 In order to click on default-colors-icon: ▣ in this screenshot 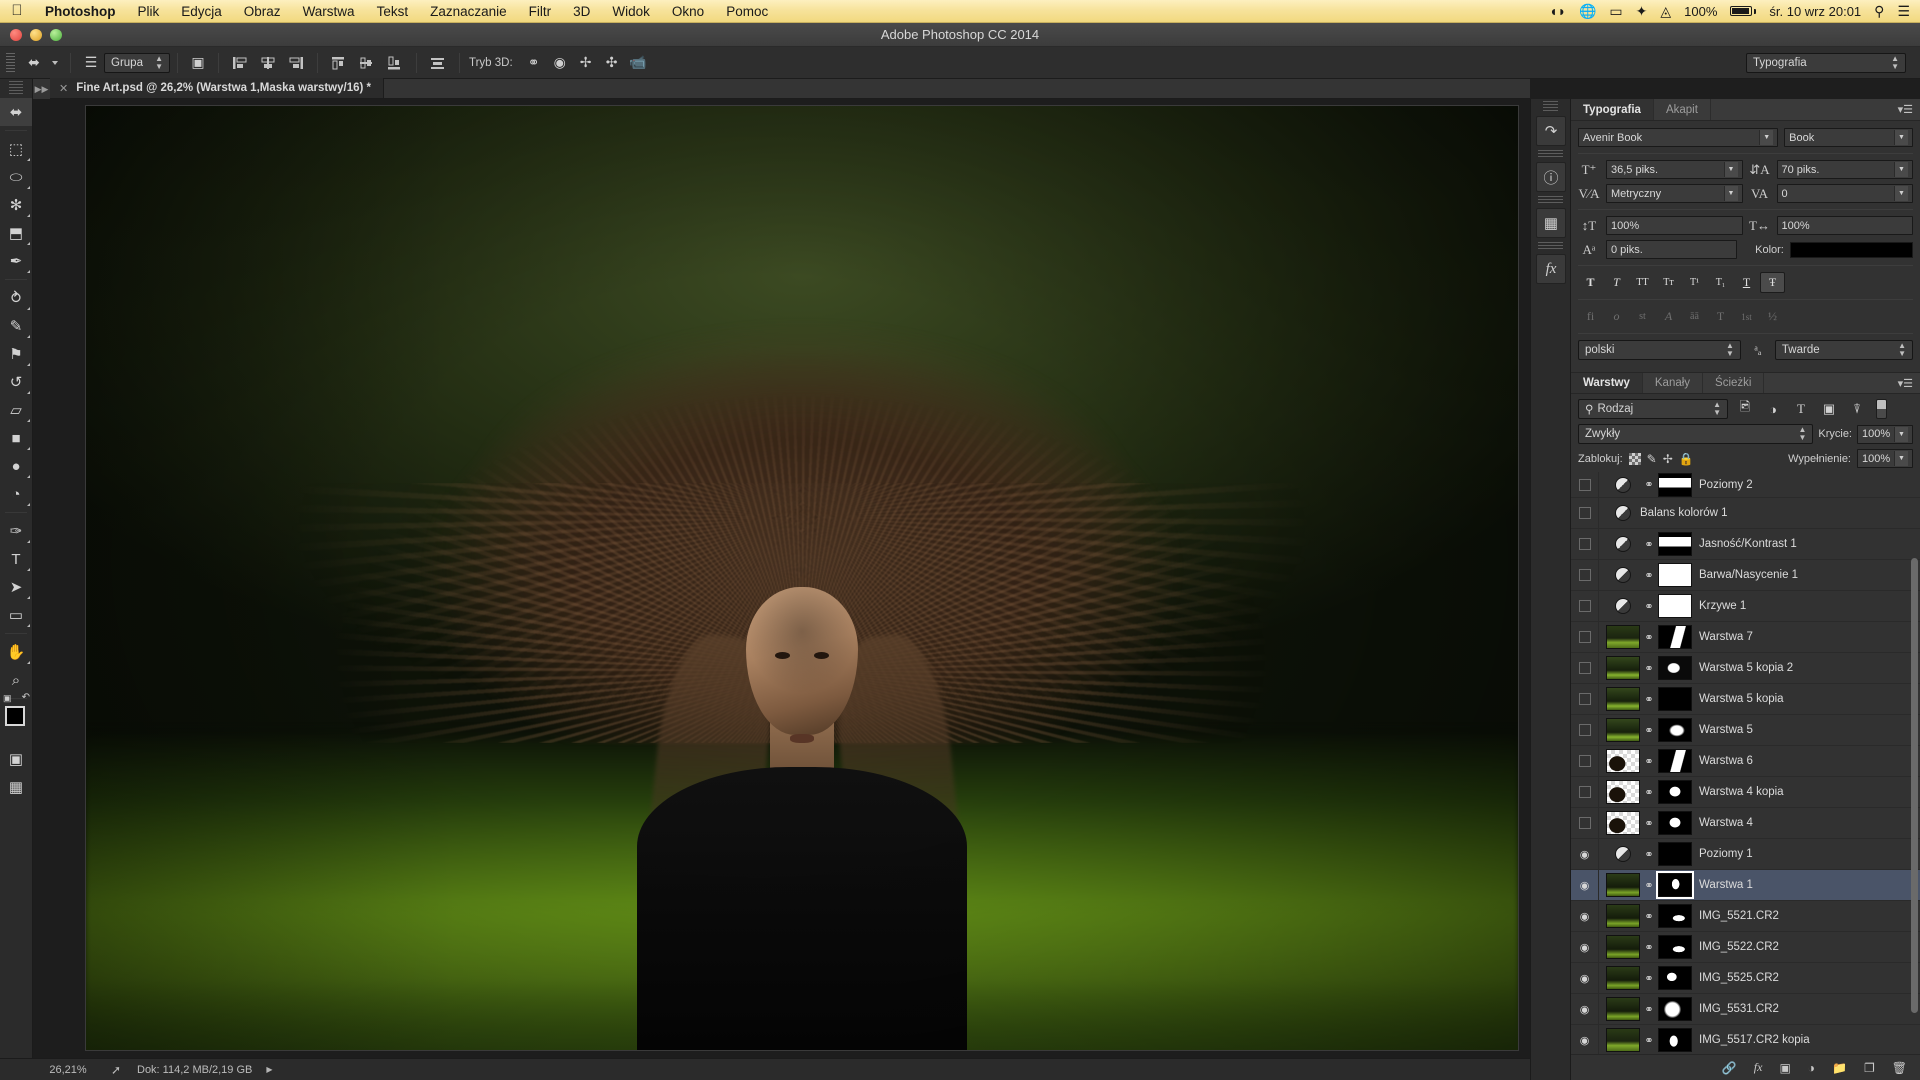, I will do `click(7, 698)`.